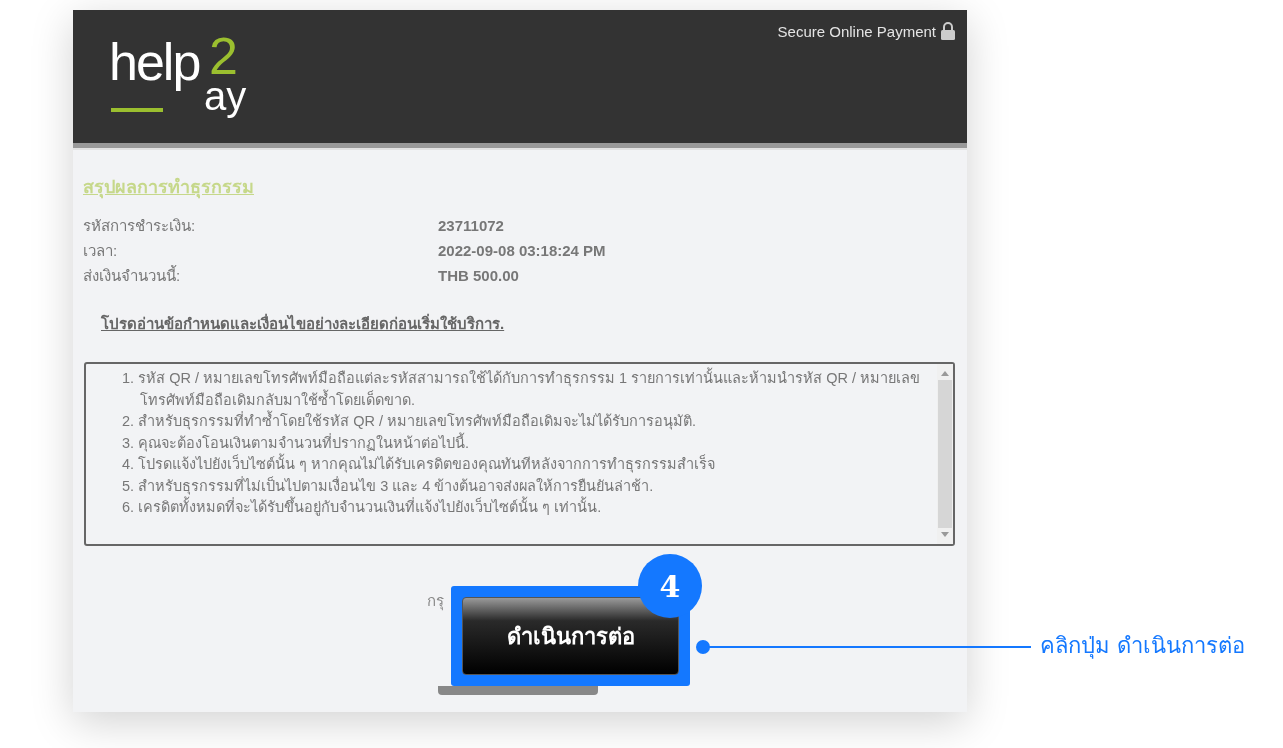 This screenshot has height=748, width=1283. I want to click on field-value: 2022-09-08 03:18:24 PM, so click(522, 251).